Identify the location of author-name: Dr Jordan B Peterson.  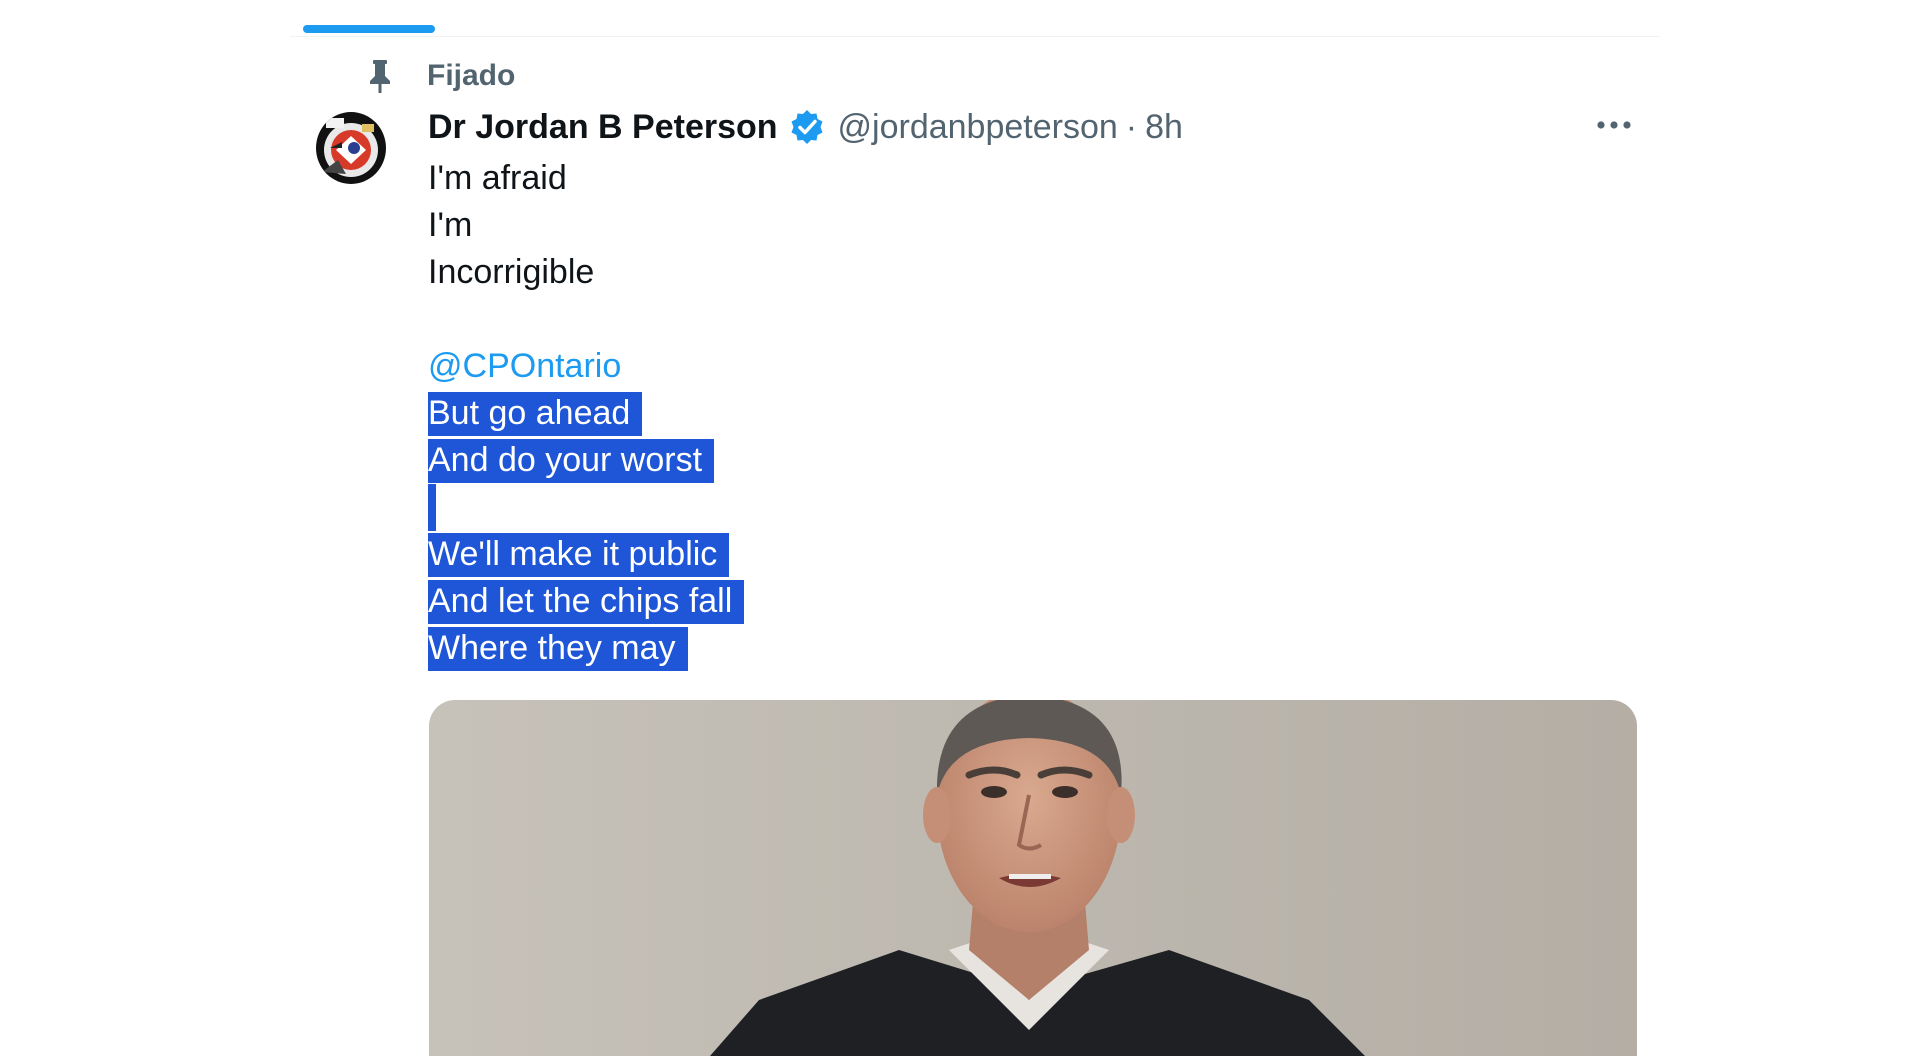
(603, 127).